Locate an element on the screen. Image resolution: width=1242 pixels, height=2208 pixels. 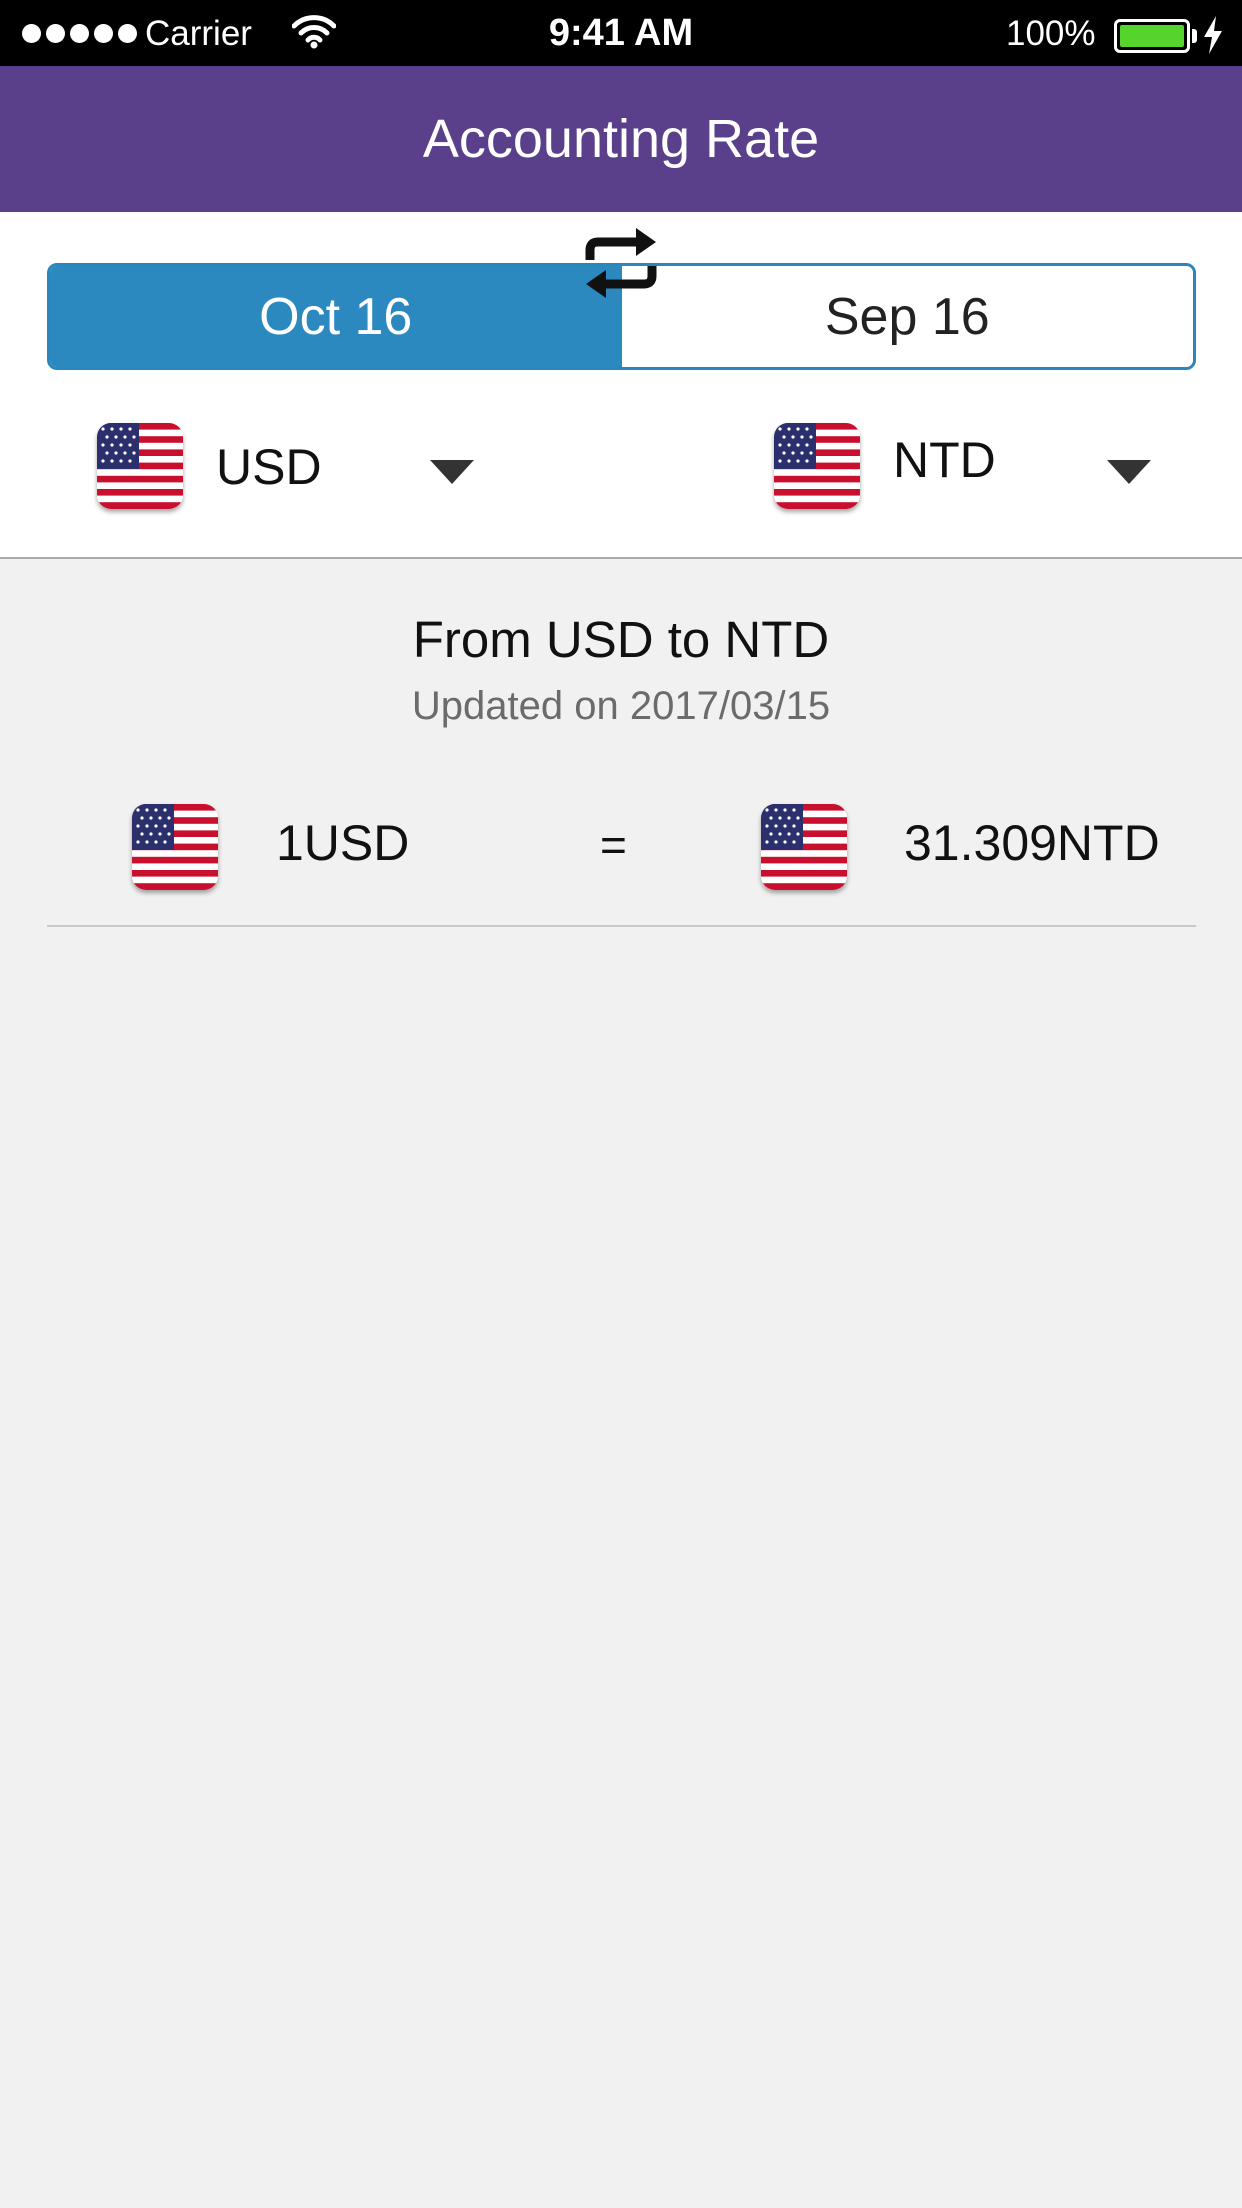
navigation-bar: Accounting Rate is located at coordinates (621, 139).